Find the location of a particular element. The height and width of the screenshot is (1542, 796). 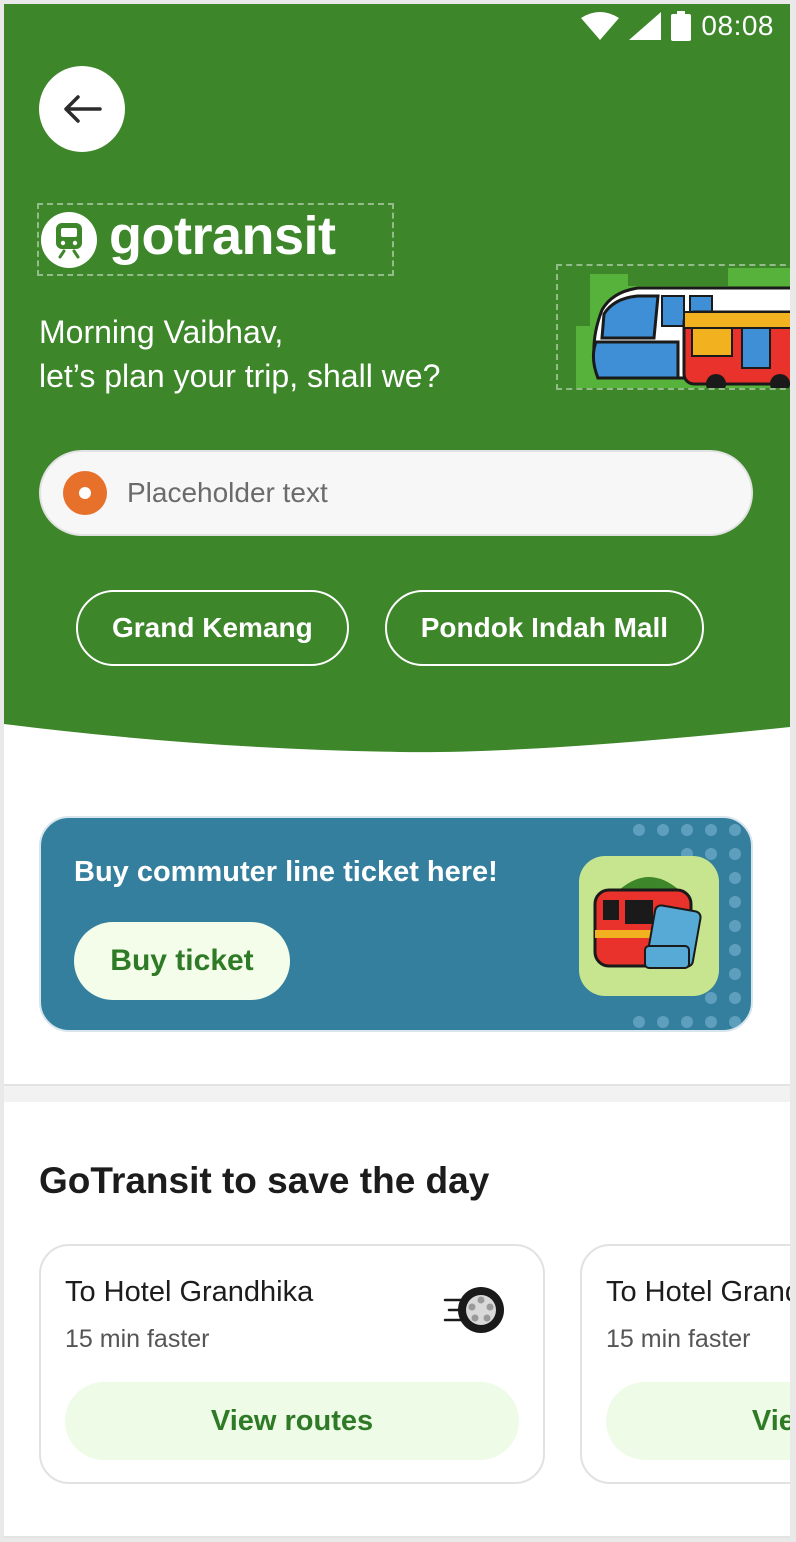

destination-chip: Grand Kemang is located at coordinates (212, 628).